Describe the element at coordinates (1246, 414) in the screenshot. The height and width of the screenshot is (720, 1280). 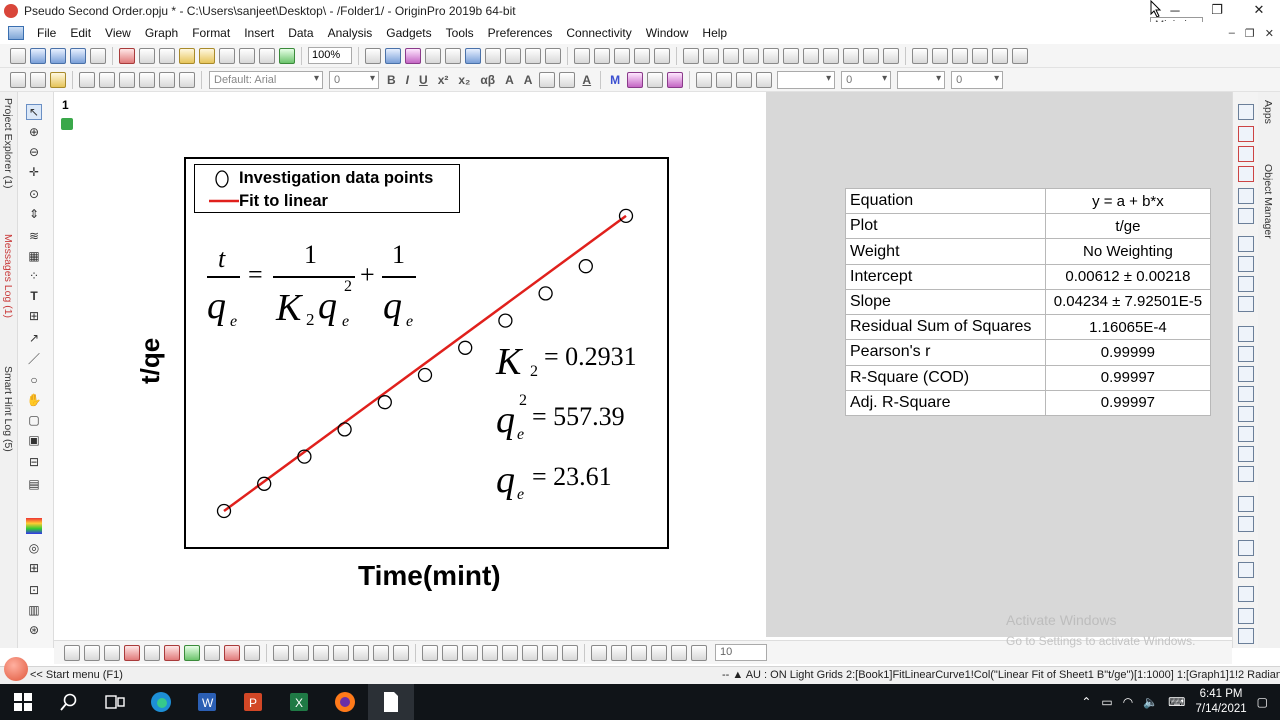
I see `layer-right-icon` at that location.